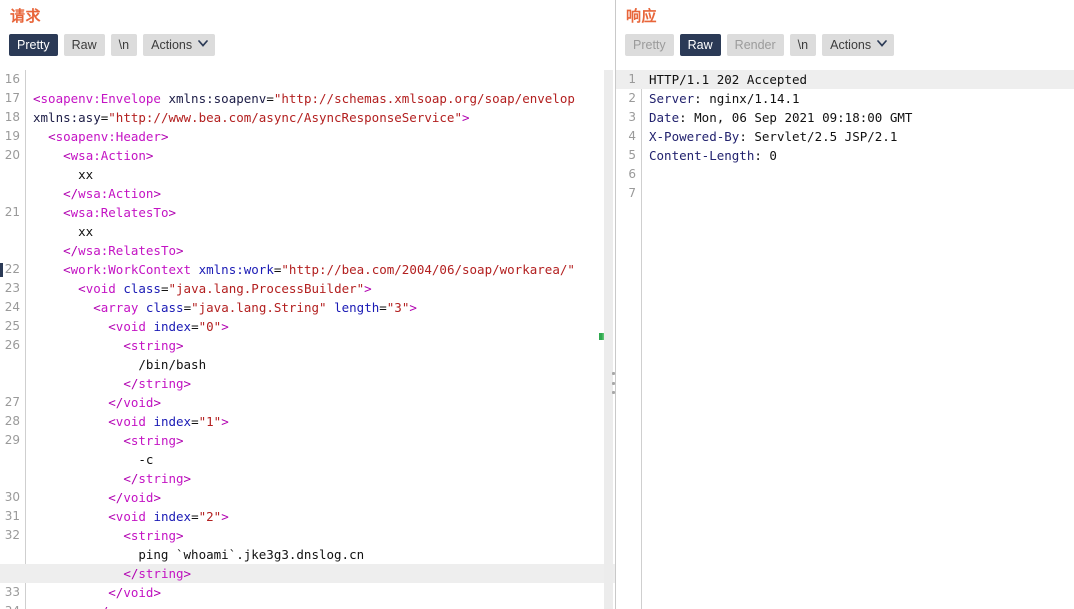 The width and height of the screenshot is (1074, 609). What do you see at coordinates (179, 45) in the screenshot?
I see `request-tab-actions: Actions` at bounding box center [179, 45].